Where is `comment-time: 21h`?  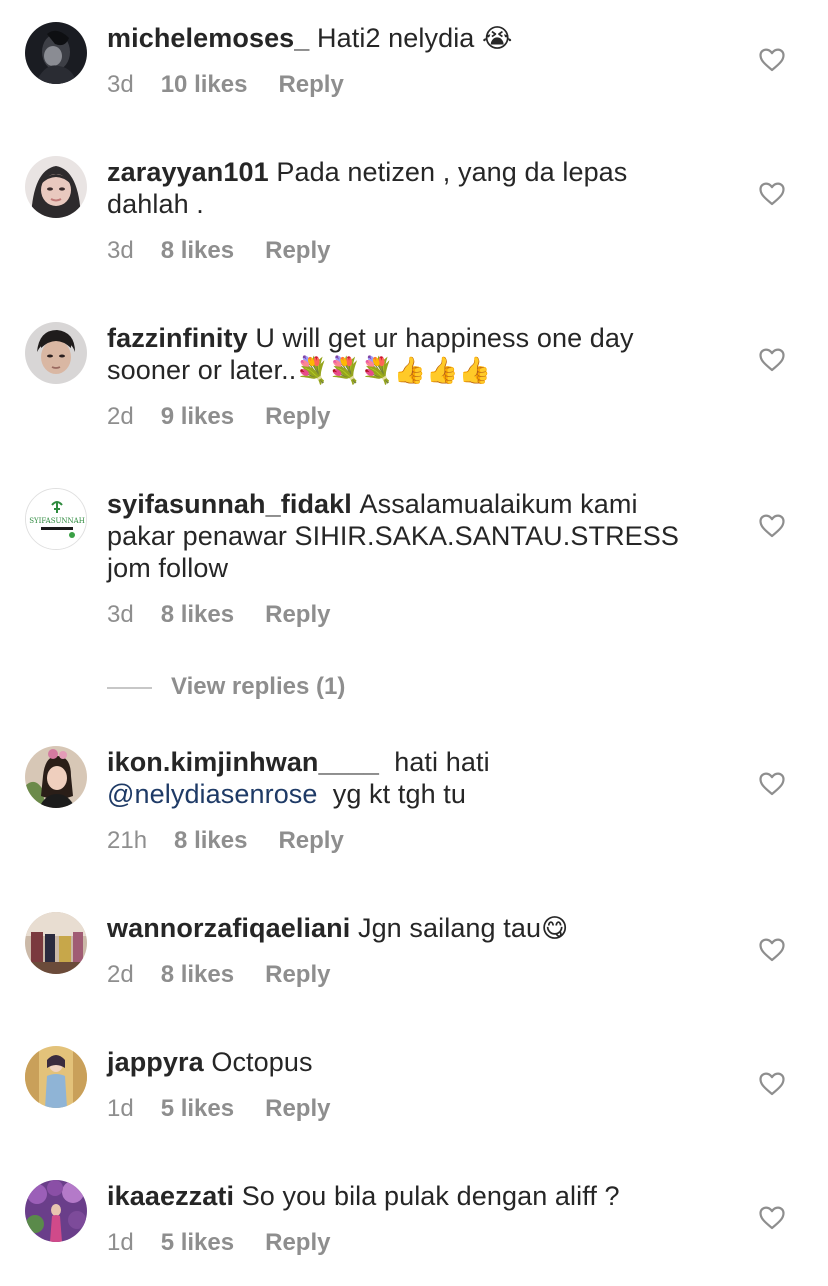
comment-time: 21h is located at coordinates (127, 840).